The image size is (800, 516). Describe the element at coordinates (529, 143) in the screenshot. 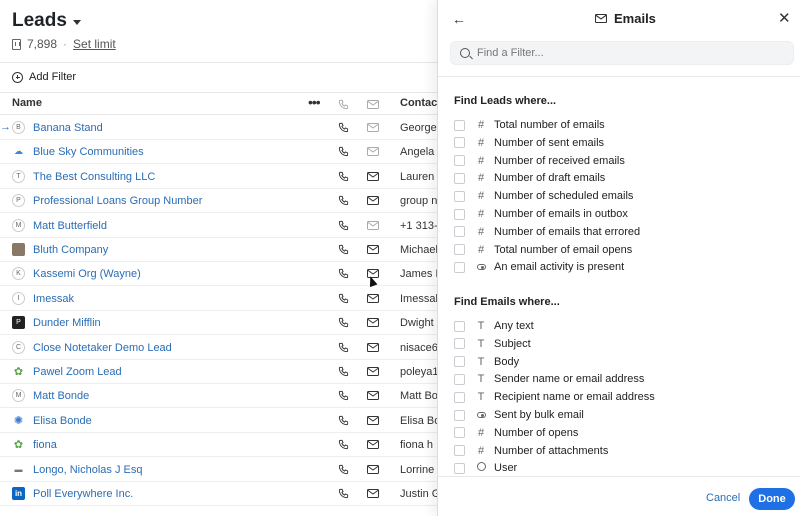

I see `filter-option: # Number of sent emails` at that location.